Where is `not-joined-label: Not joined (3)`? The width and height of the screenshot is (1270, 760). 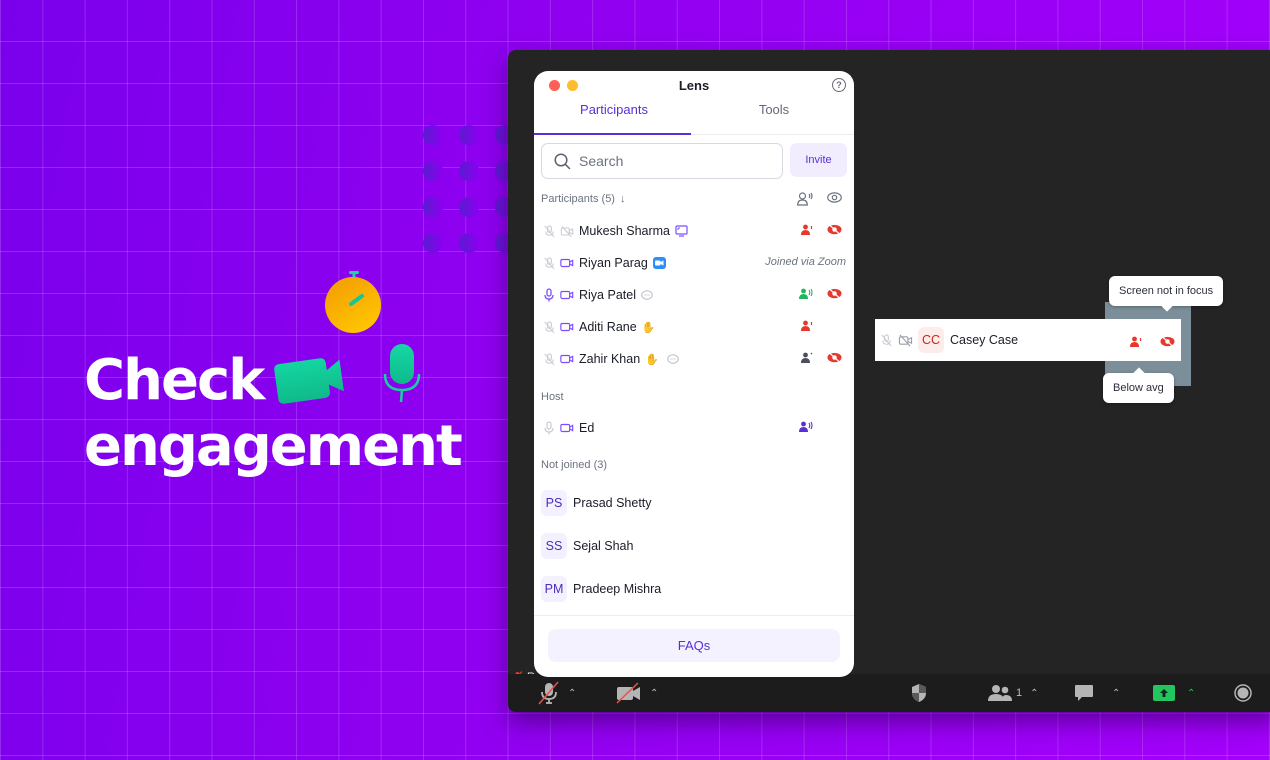 not-joined-label: Not joined (3) is located at coordinates (574, 465).